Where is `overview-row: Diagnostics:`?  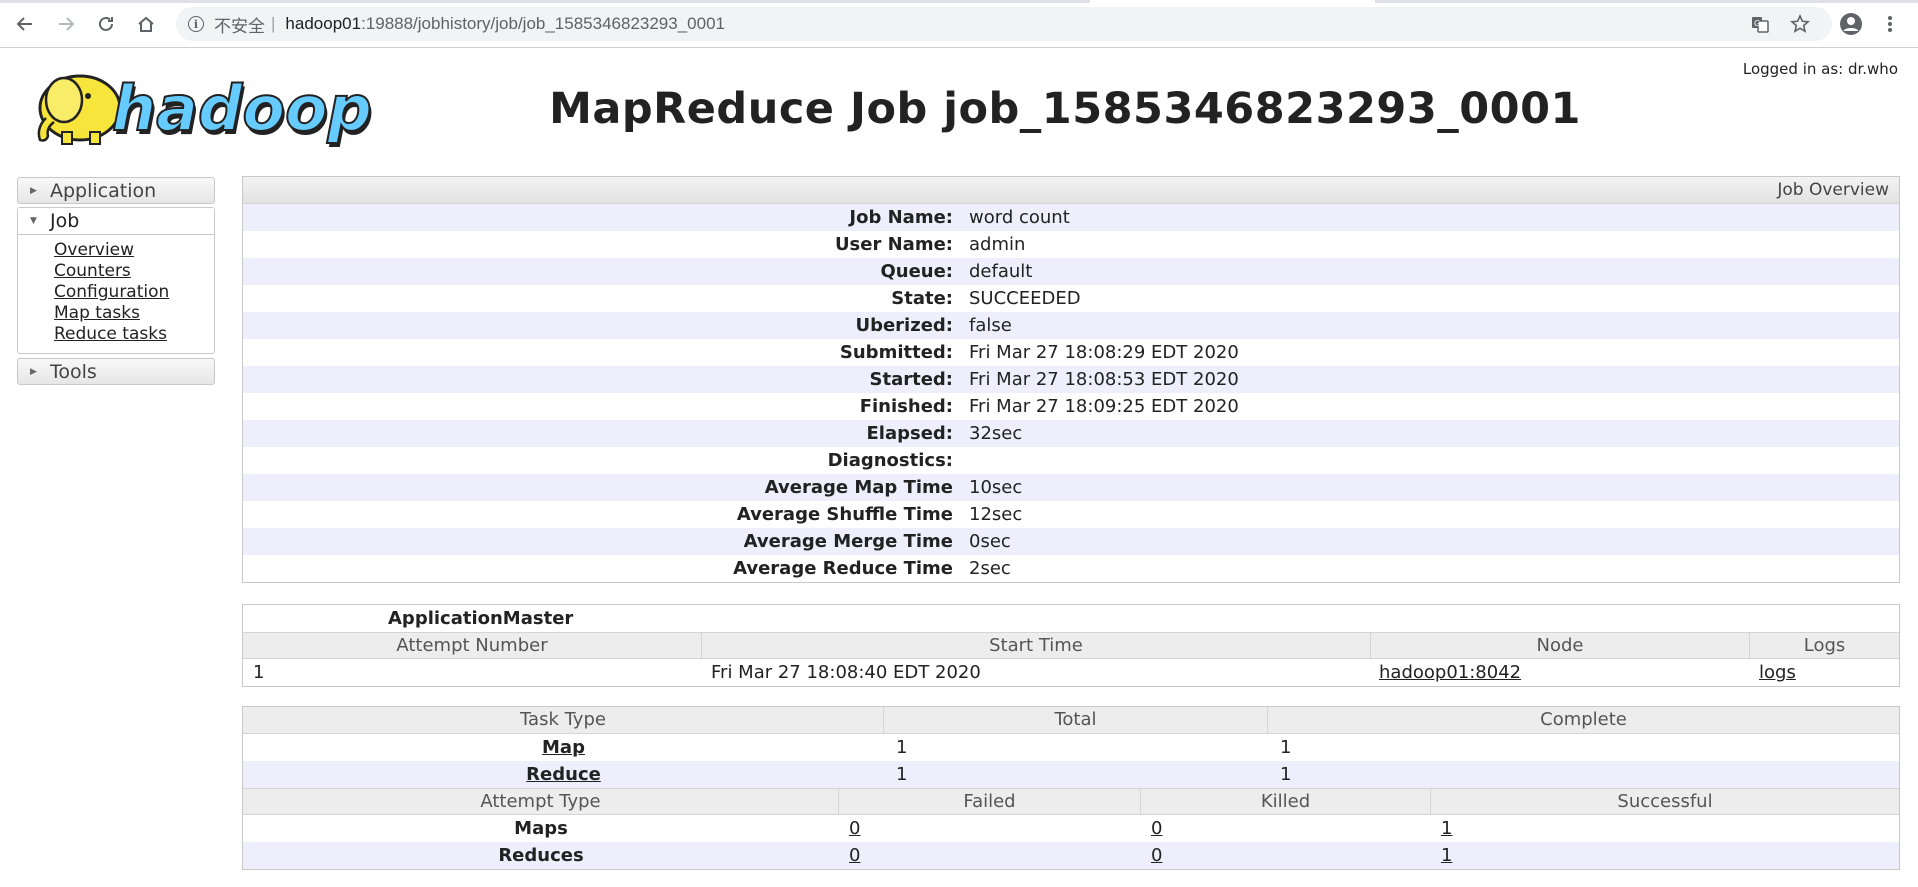
overview-row: Diagnostics: is located at coordinates (1071, 460).